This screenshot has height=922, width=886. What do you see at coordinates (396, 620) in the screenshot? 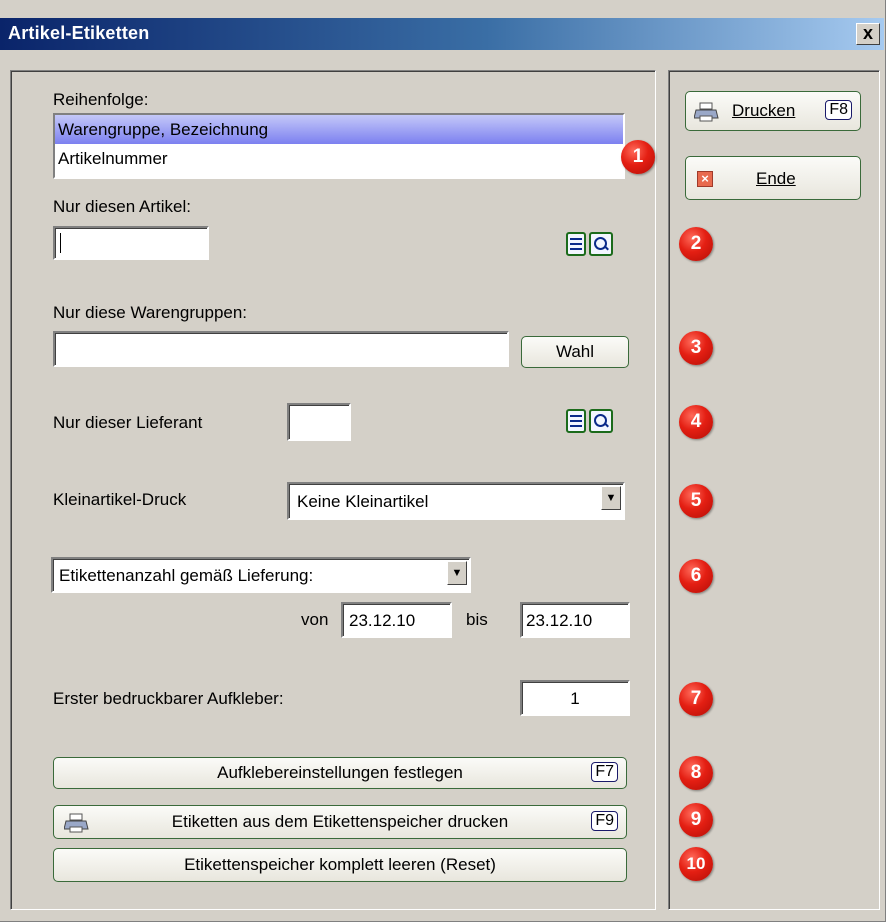
I see `date-from-input: 23.12.10` at bounding box center [396, 620].